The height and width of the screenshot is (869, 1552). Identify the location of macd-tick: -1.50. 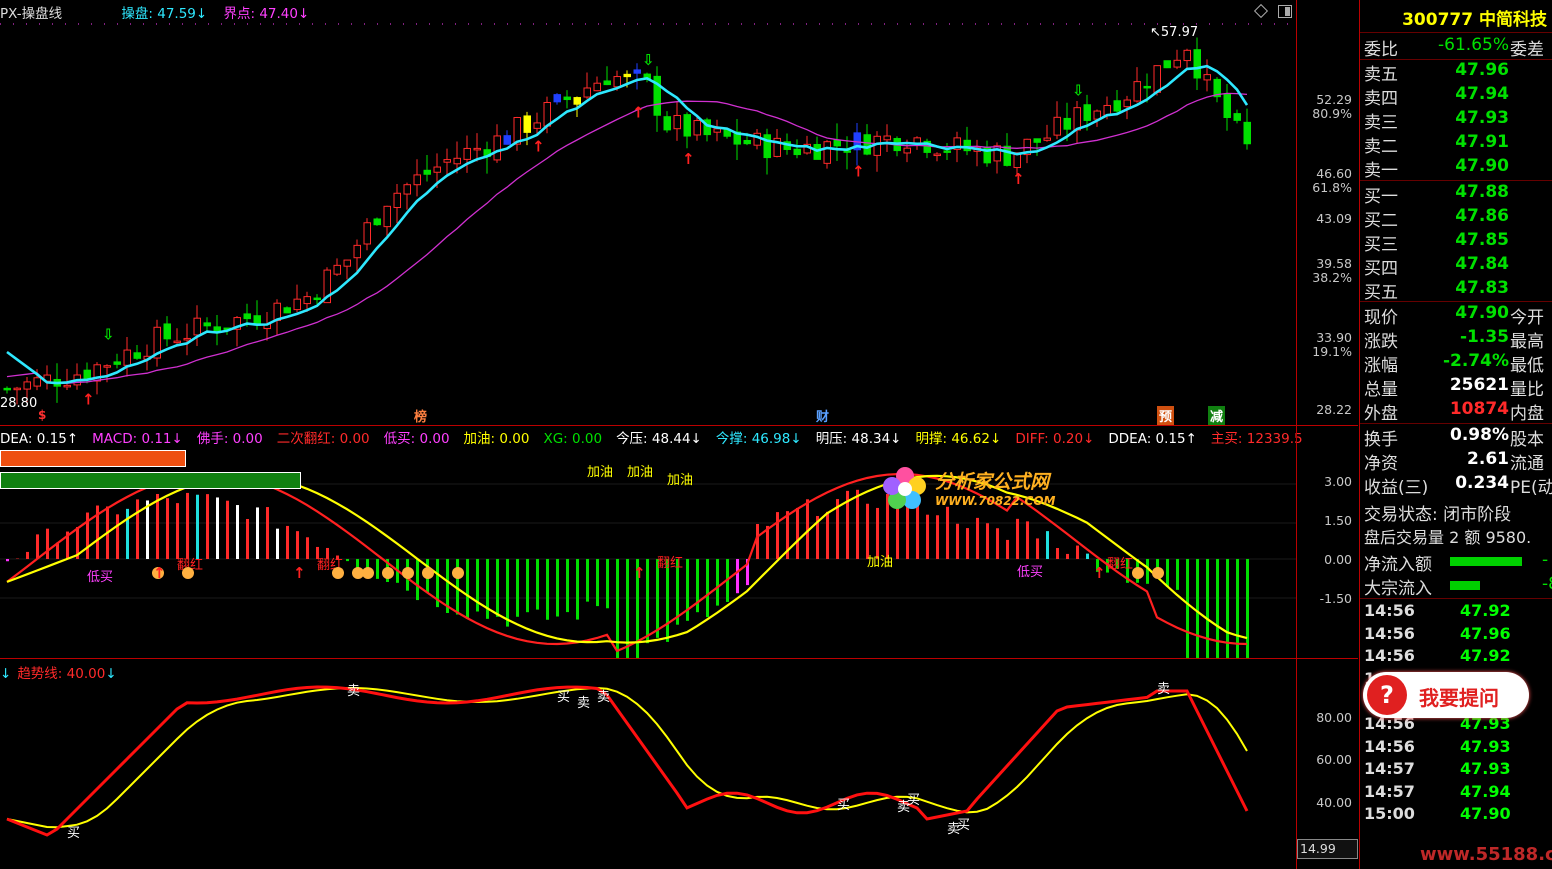
(1335, 598).